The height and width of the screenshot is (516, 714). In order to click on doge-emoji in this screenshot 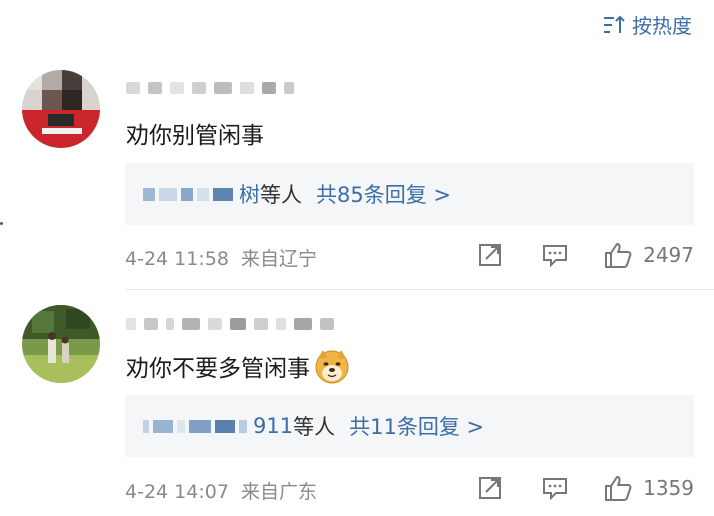, I will do `click(332, 366)`.